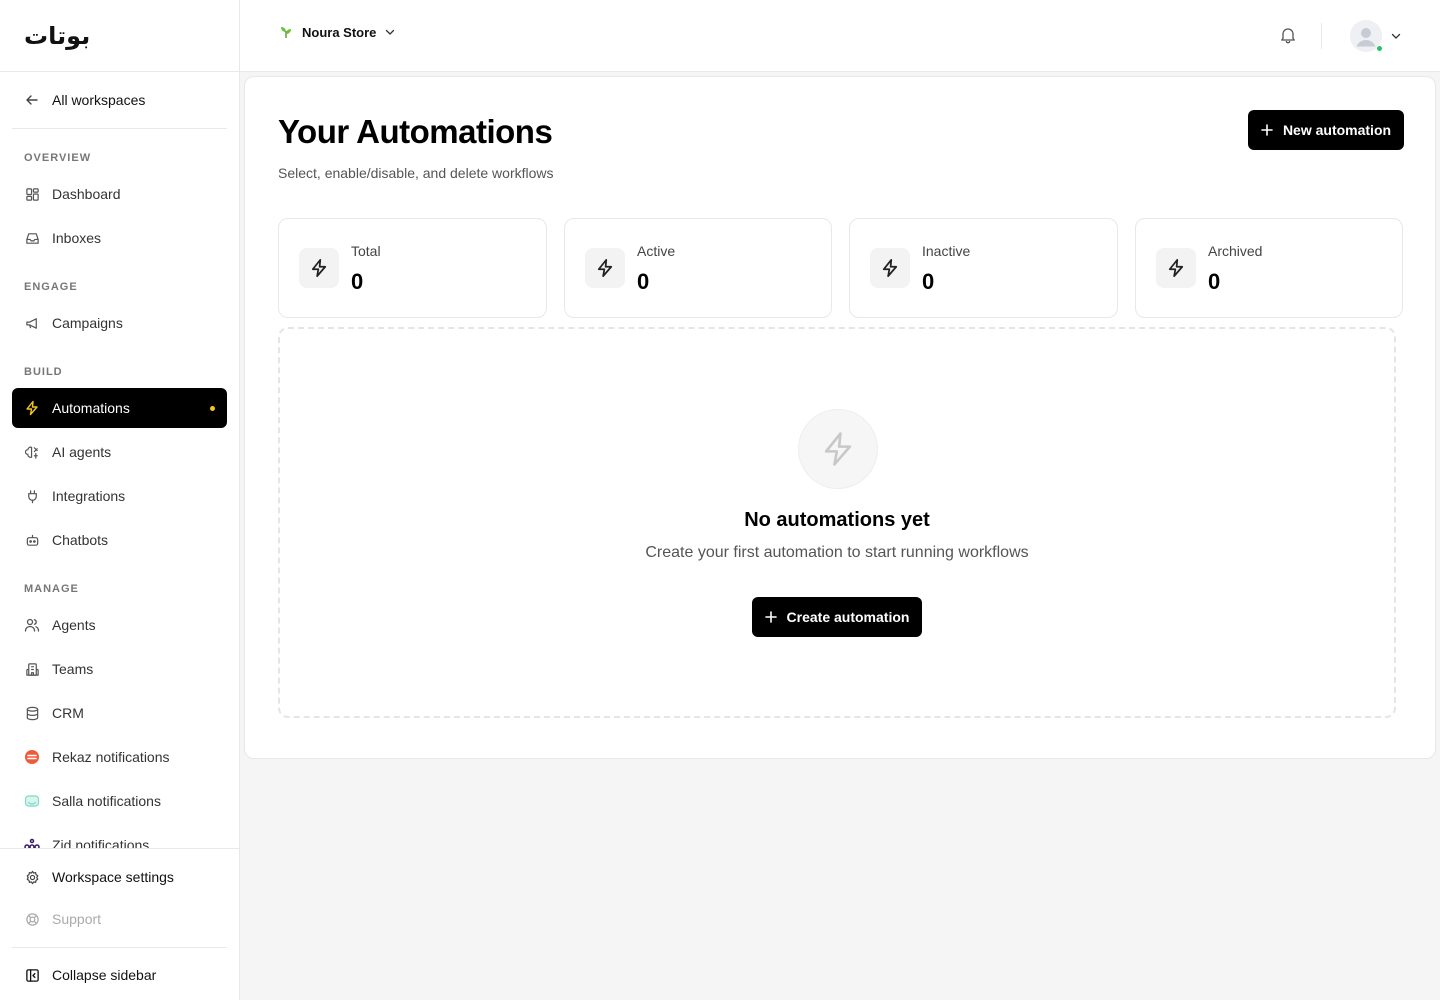  I want to click on sidebar-item-label: Dashboard, so click(86, 194).